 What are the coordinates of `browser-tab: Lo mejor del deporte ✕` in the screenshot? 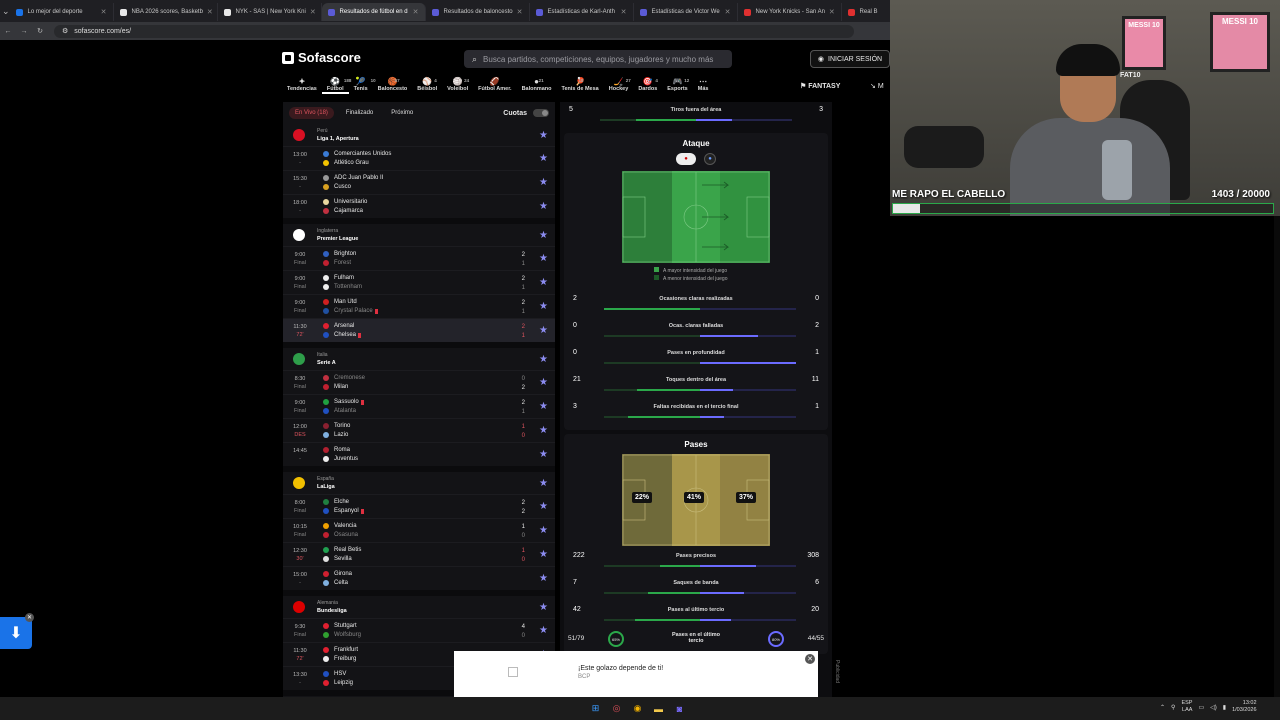 It's located at (62, 12).